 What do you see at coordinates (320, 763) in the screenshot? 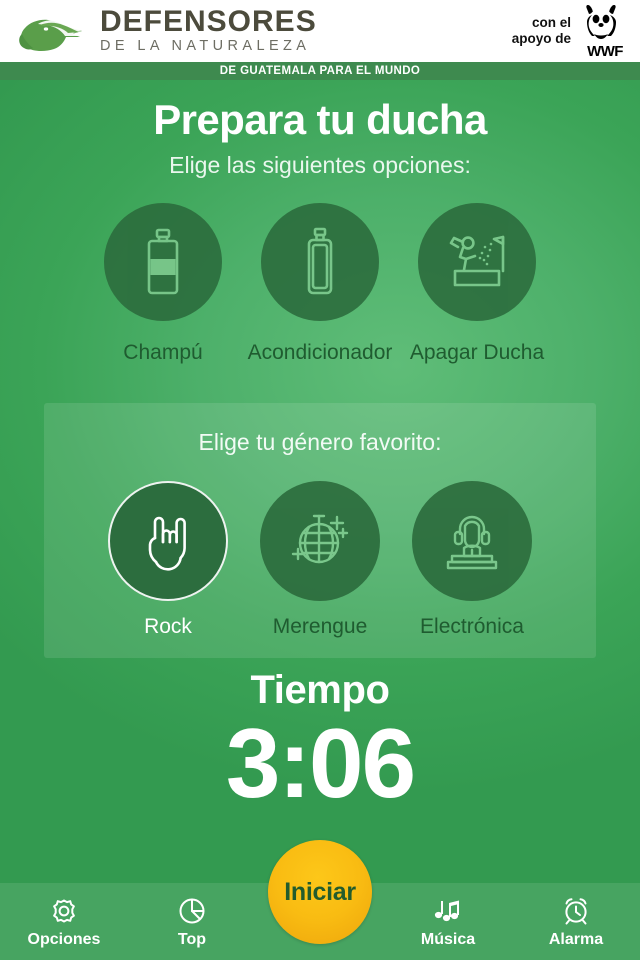
I see `timer-value: 3:06` at bounding box center [320, 763].